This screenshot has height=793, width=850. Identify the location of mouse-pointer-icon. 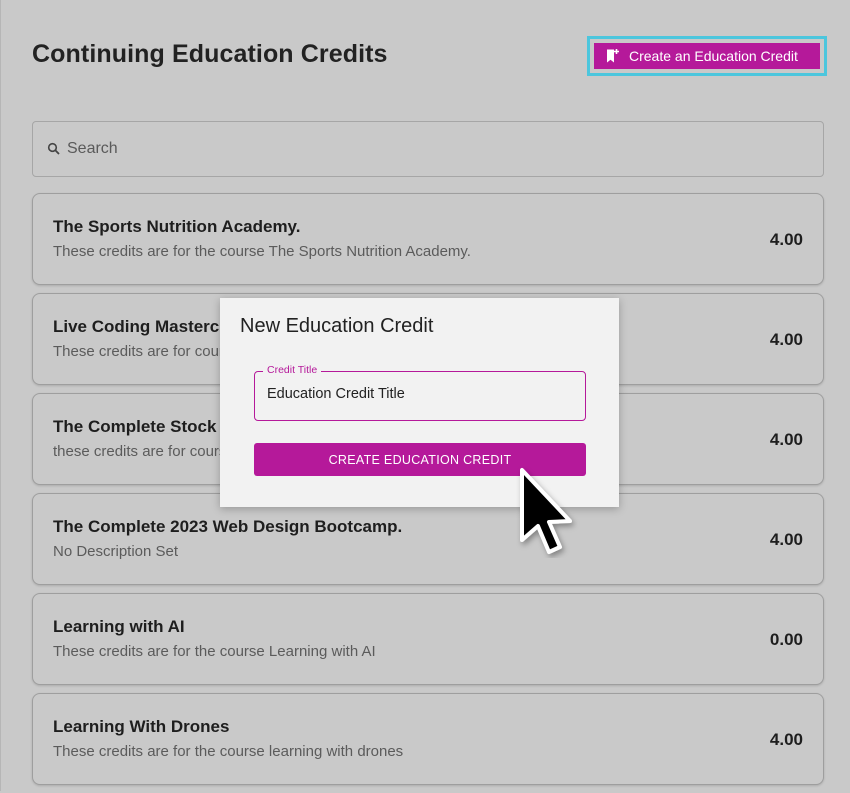
(546, 511).